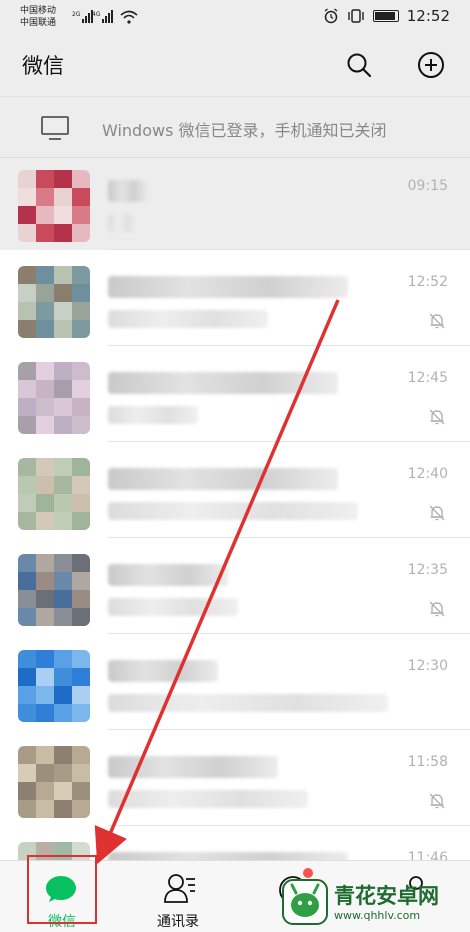 The height and width of the screenshot is (932, 470). I want to click on chat-row: 12:52, so click(235, 301).